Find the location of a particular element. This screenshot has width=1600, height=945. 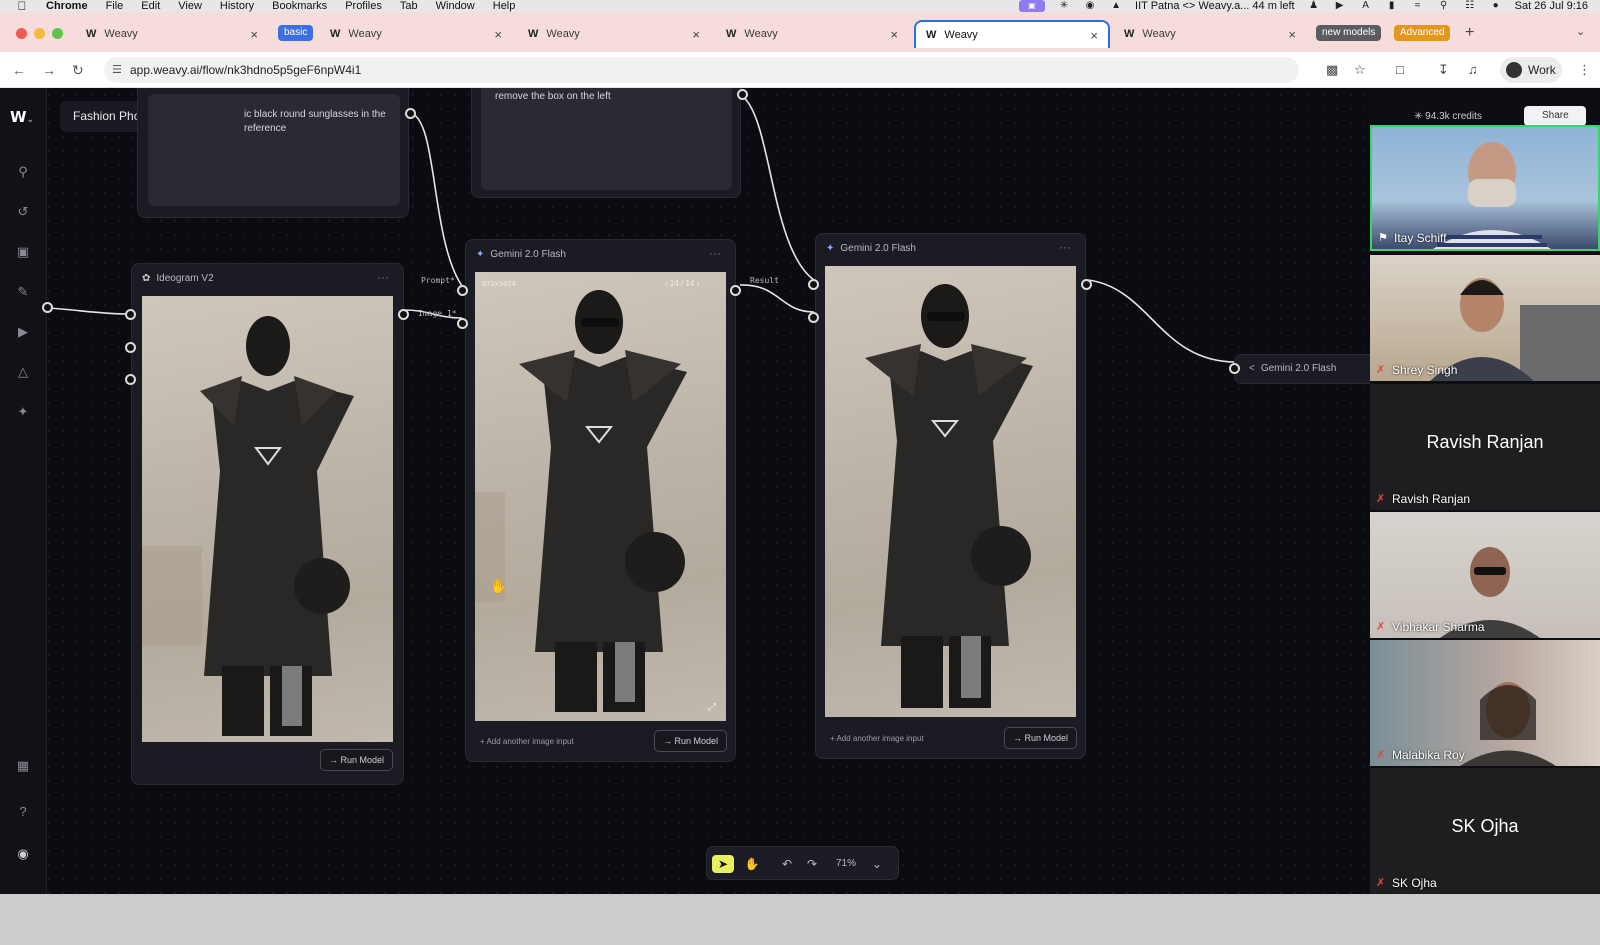

participant-tile: ✗ Malabika Roy is located at coordinates (1485, 703).